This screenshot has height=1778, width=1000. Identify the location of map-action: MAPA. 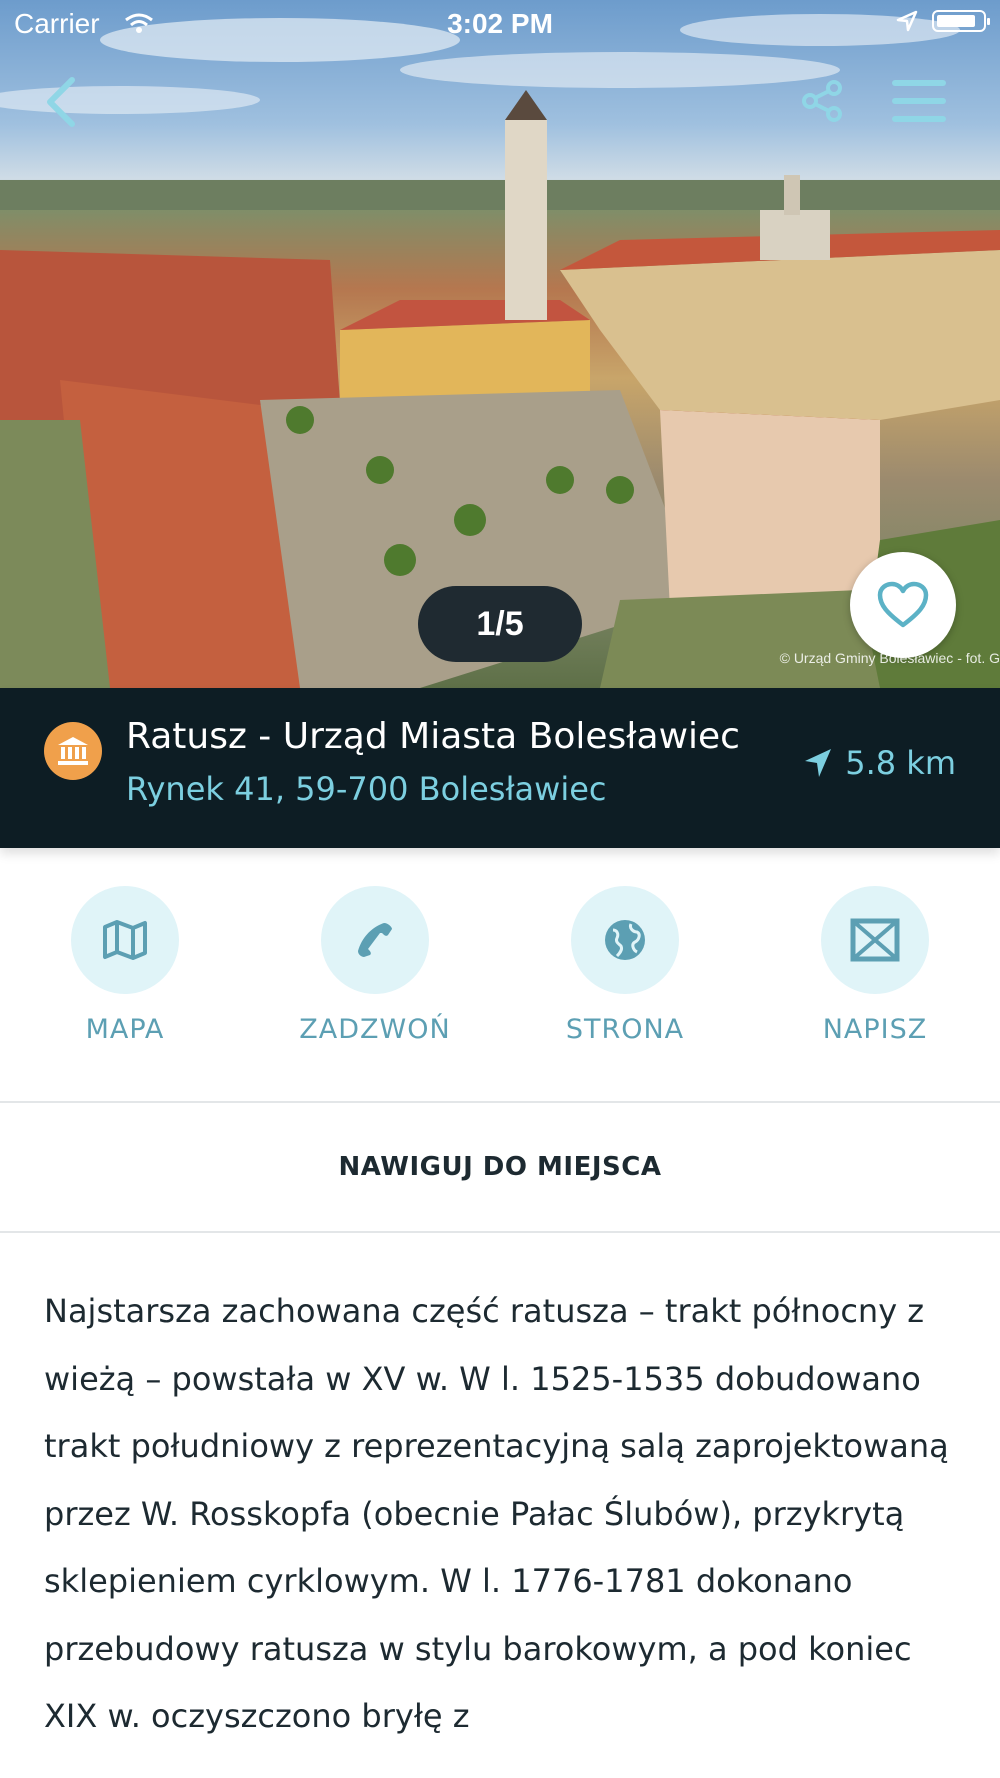
(125, 965).